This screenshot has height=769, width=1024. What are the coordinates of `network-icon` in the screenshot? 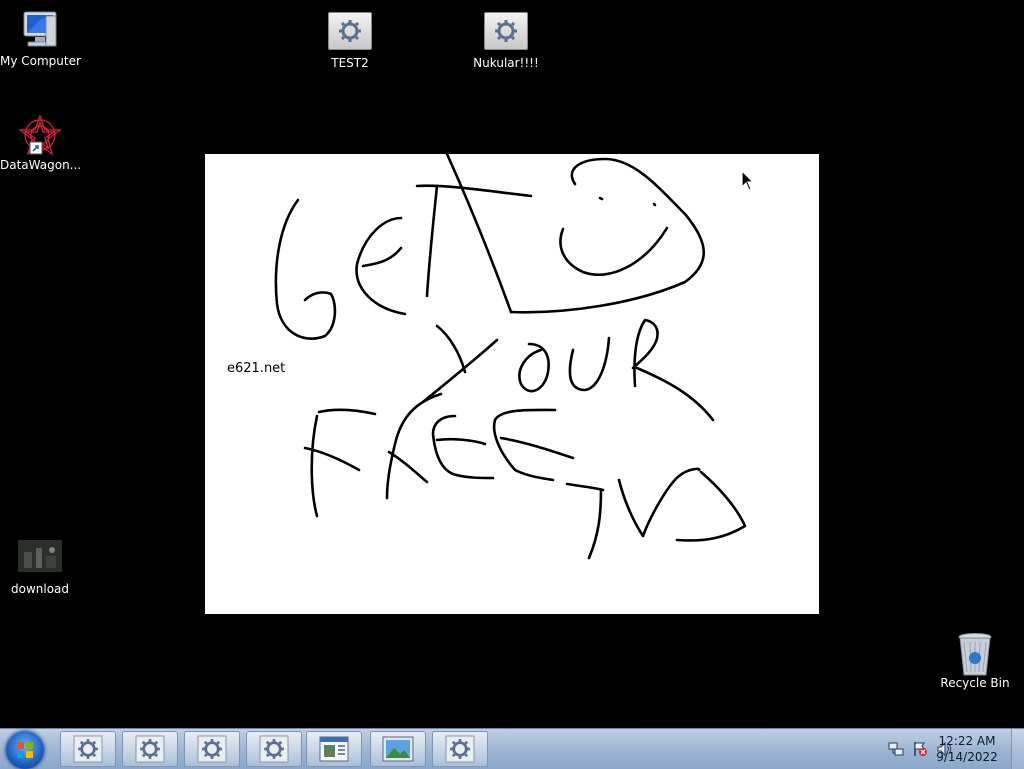 It's located at (896, 749).